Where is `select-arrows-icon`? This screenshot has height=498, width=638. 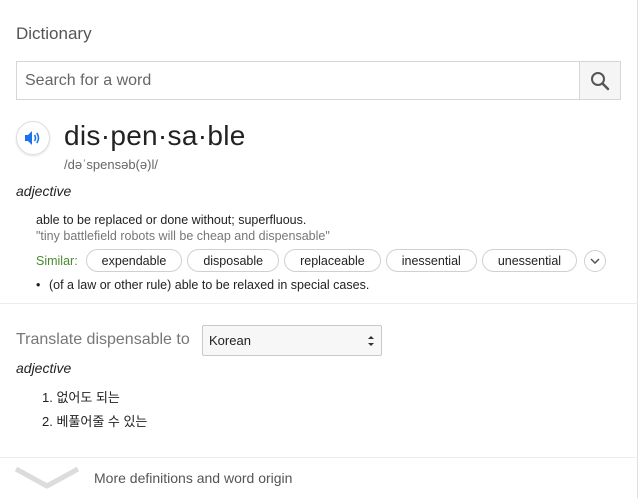
select-arrows-icon is located at coordinates (371, 341).